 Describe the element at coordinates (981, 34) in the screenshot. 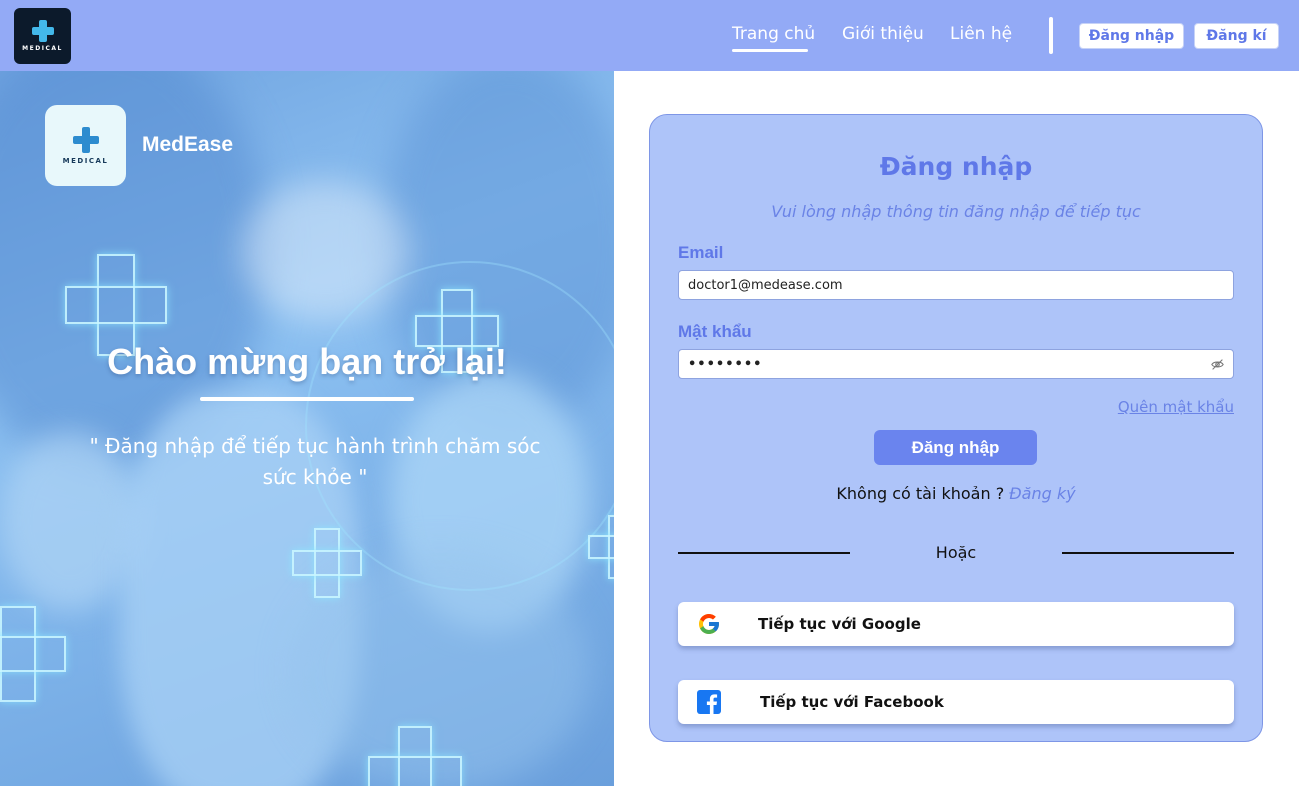

I see `nav-contact: Liên hệ` at that location.